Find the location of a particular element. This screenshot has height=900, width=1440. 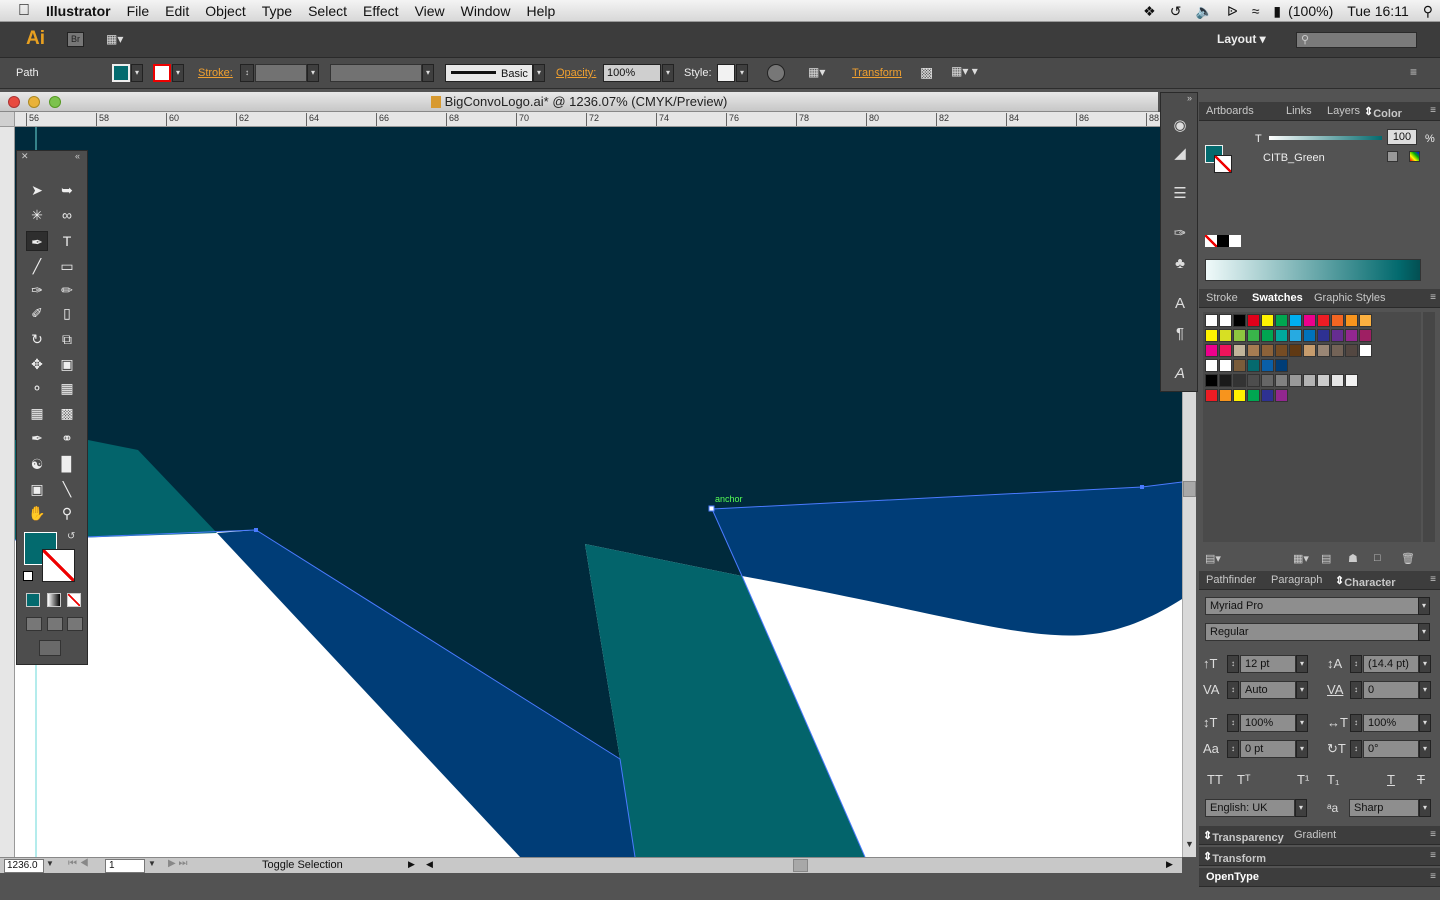

font-size-stepper: ↕ is located at coordinates (1233, 664).